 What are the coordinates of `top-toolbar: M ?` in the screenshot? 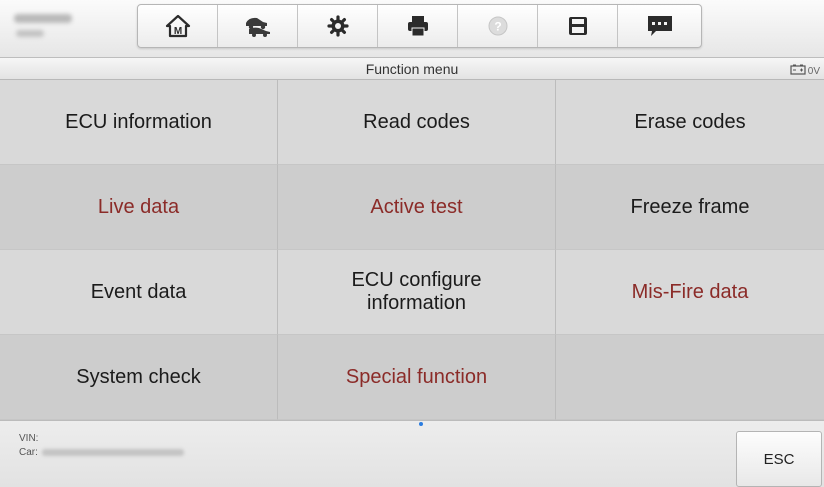 It's located at (412, 29).